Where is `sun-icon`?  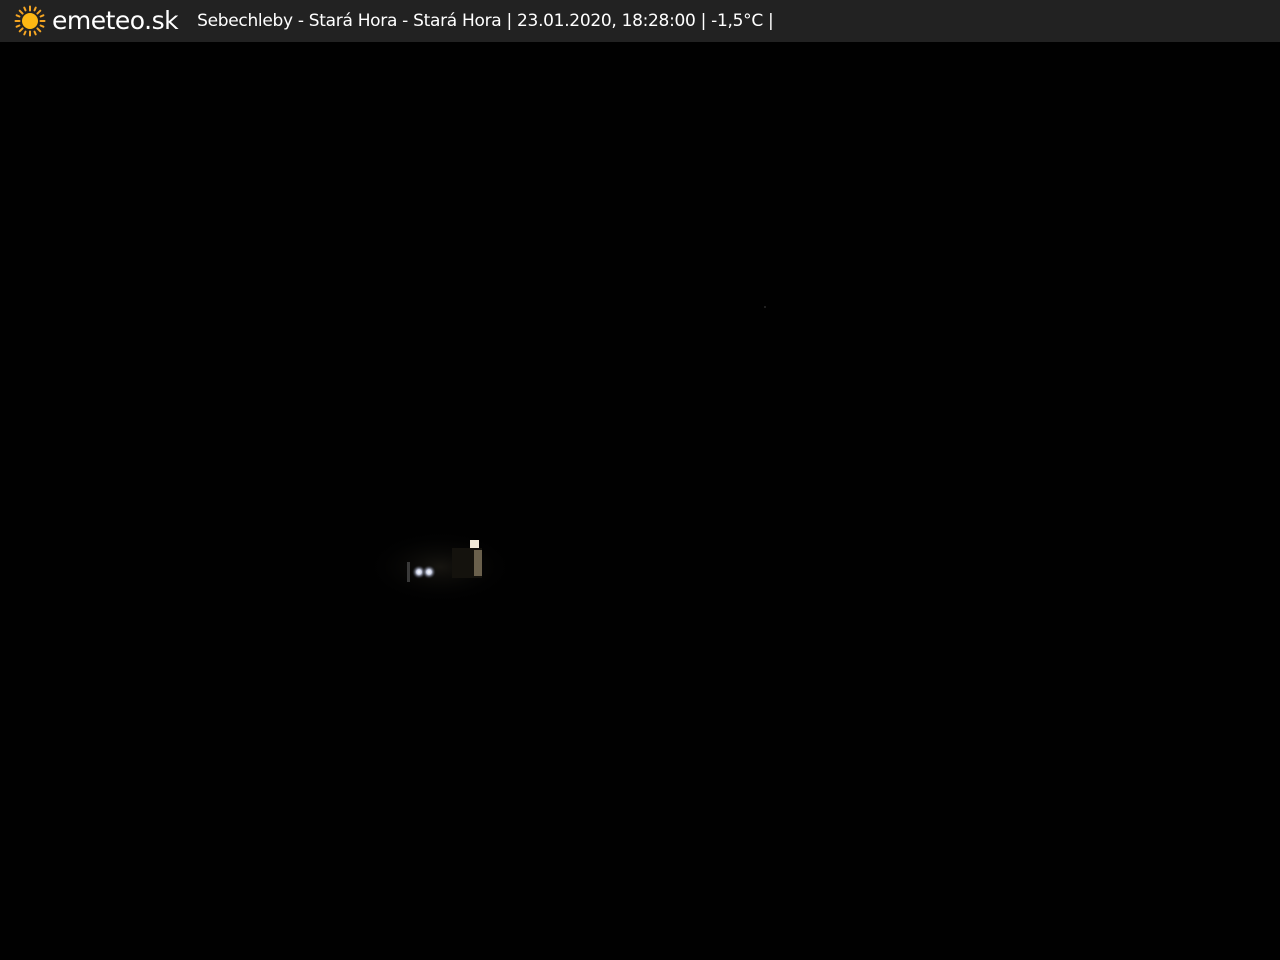
sun-icon is located at coordinates (30, 21).